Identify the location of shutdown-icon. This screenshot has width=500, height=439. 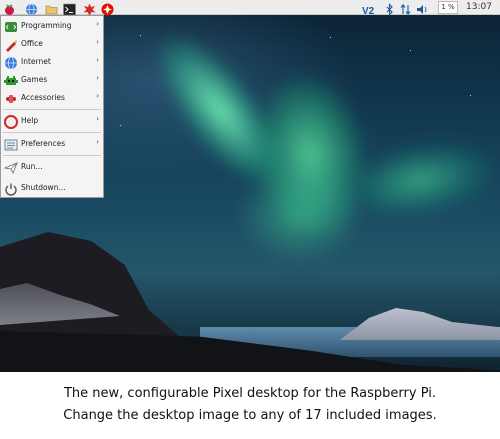
(11, 188).